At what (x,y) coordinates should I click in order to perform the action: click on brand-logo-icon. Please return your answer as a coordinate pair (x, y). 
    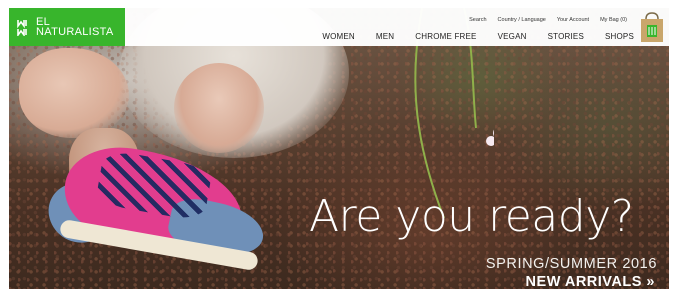
    Looking at the image, I should click on (22, 28).